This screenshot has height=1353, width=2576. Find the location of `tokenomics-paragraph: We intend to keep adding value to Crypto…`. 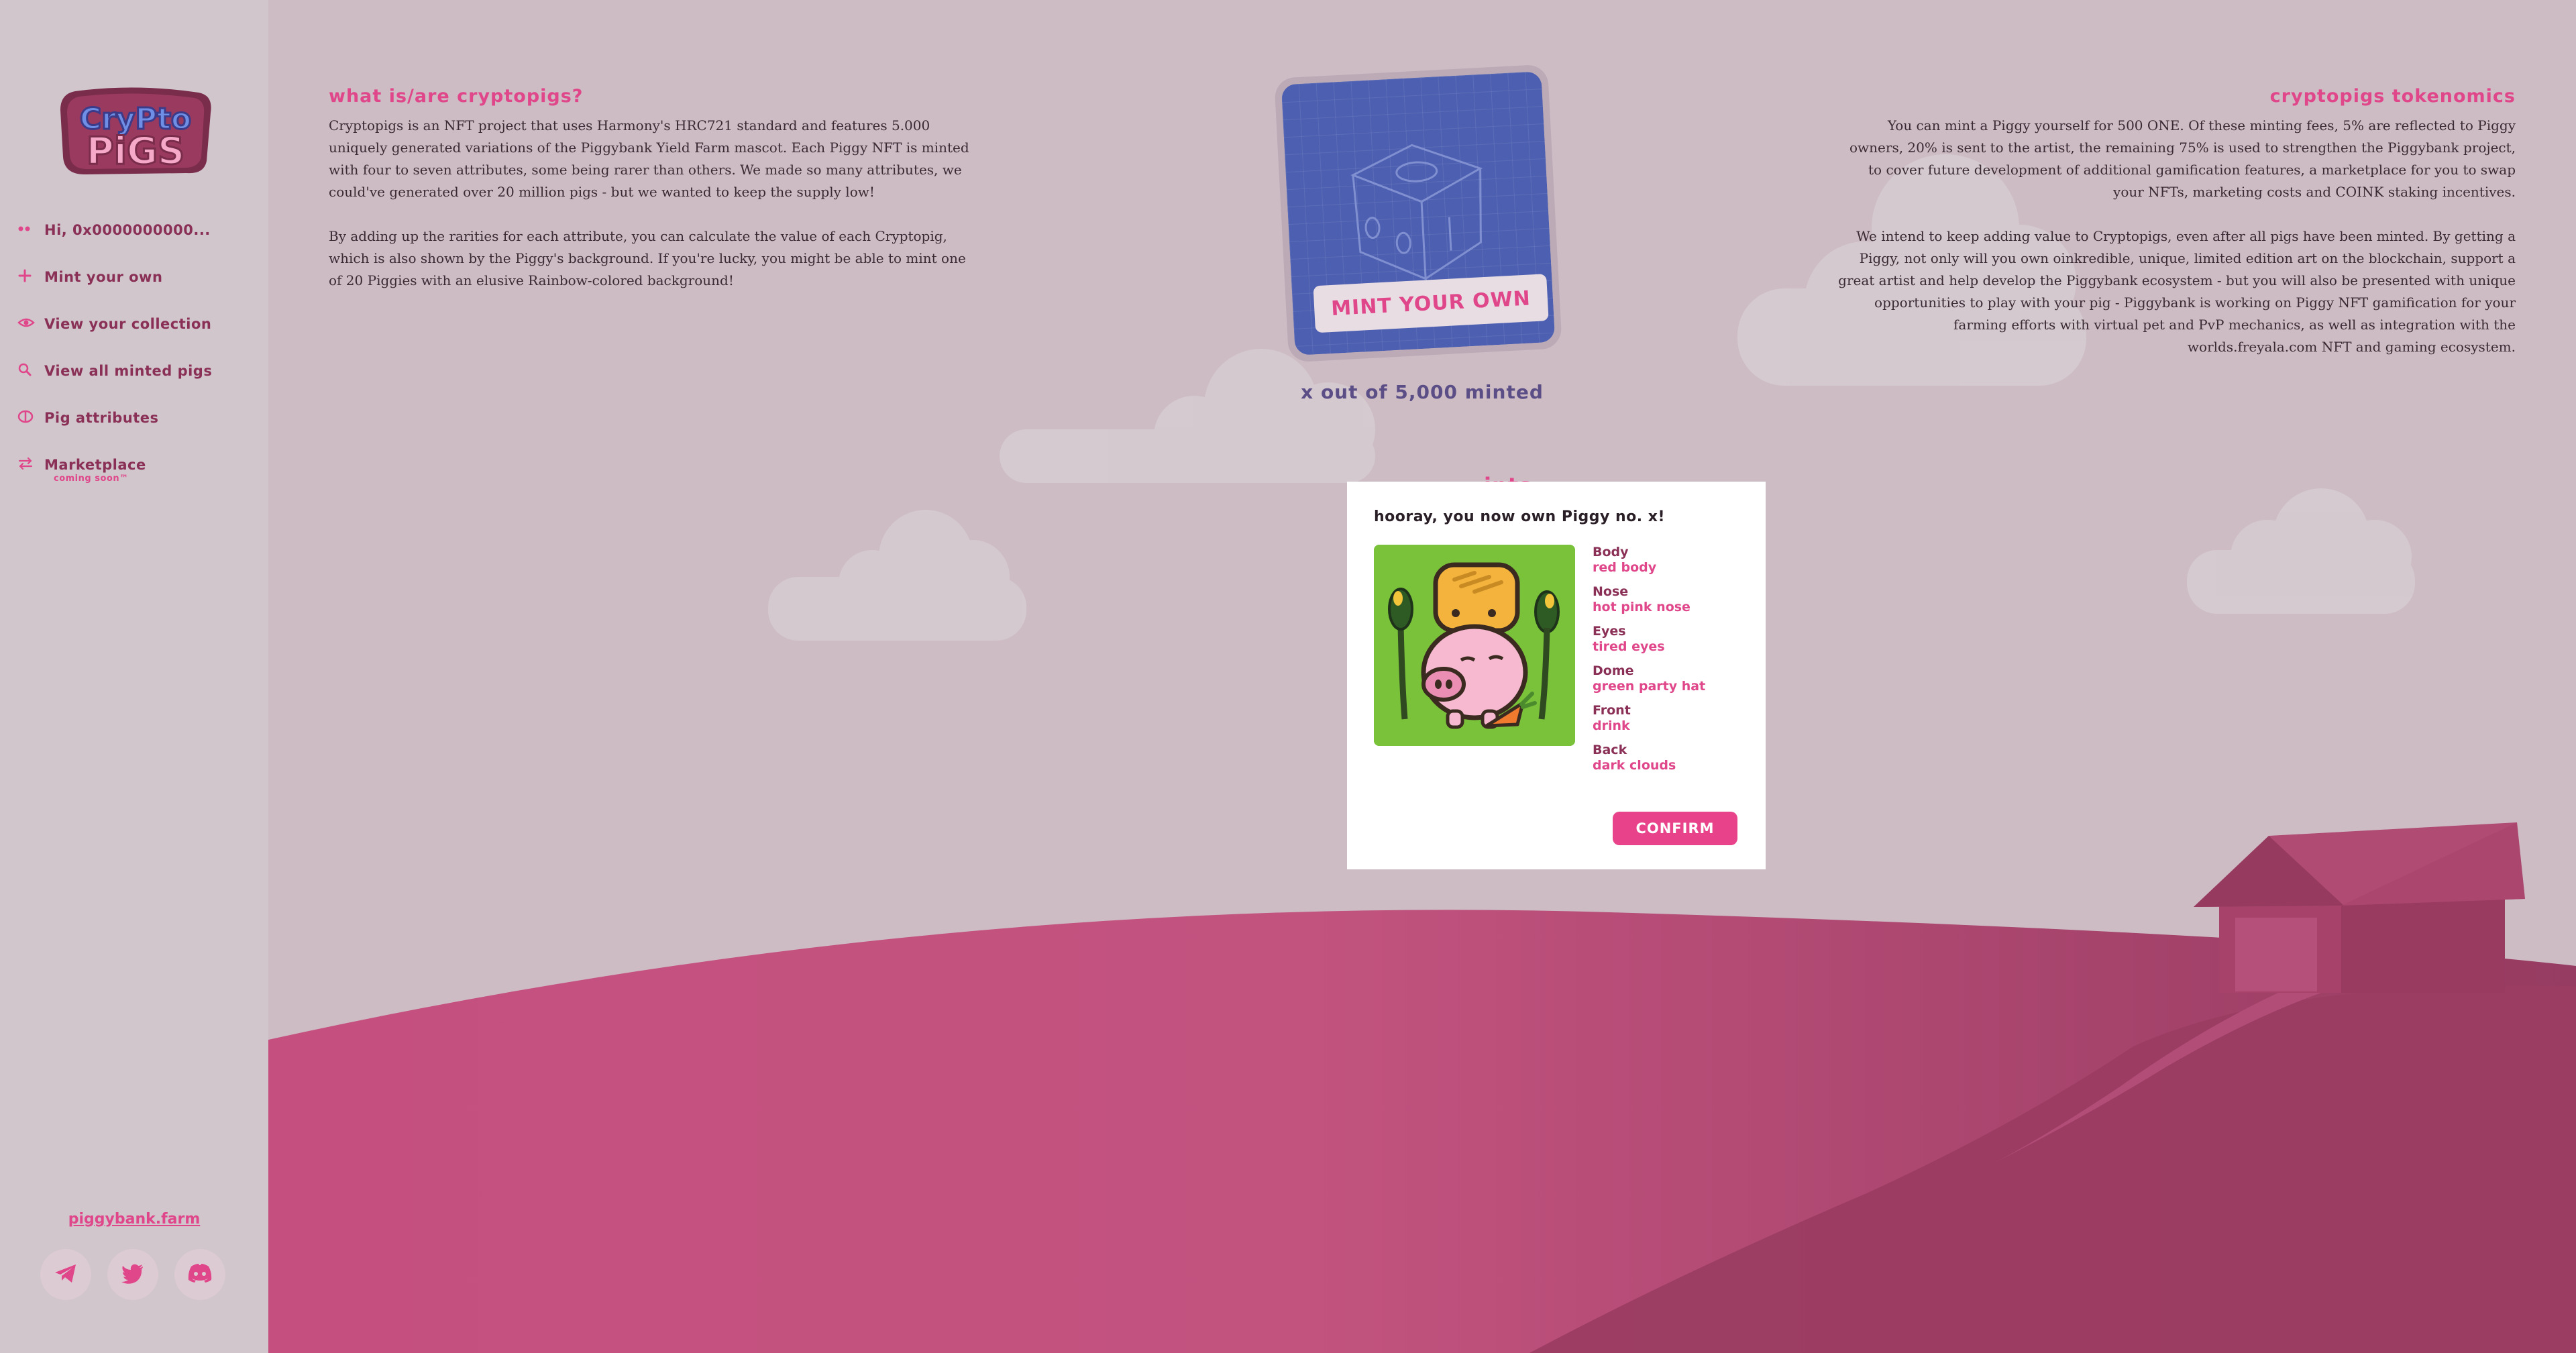

tokenomics-paragraph: We intend to keep adding value to Crypto… is located at coordinates (2177, 291).